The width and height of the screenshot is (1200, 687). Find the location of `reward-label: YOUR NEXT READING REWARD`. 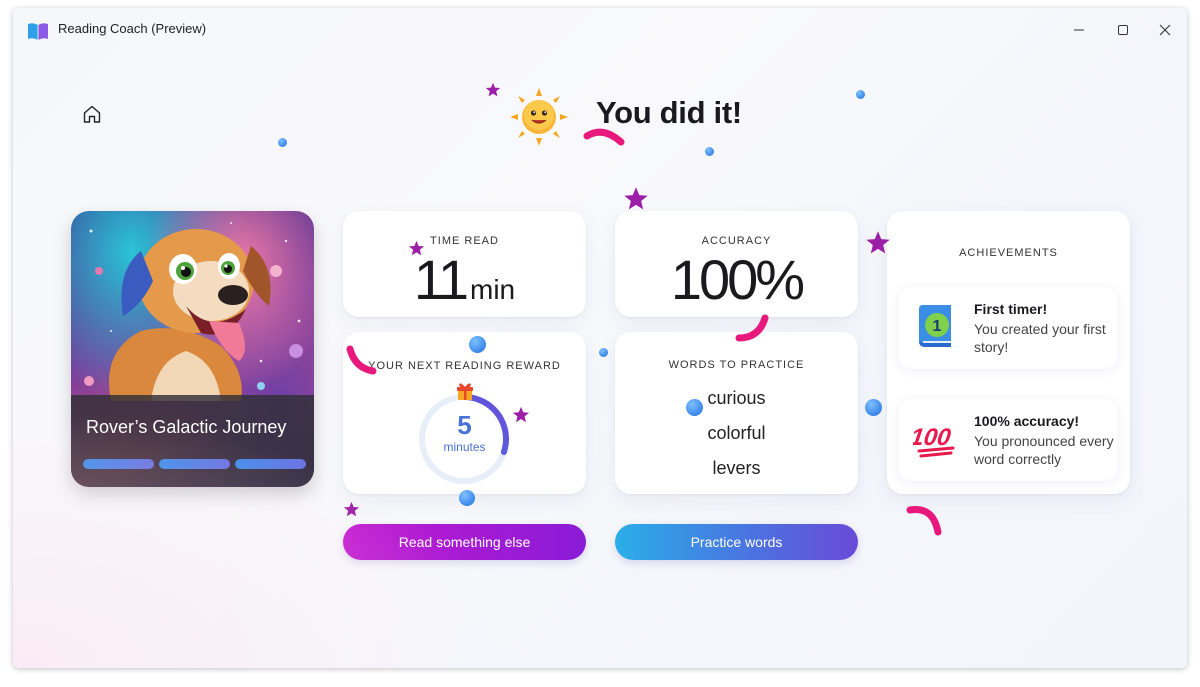

reward-label: YOUR NEXT READING REWARD is located at coordinates (464, 366).